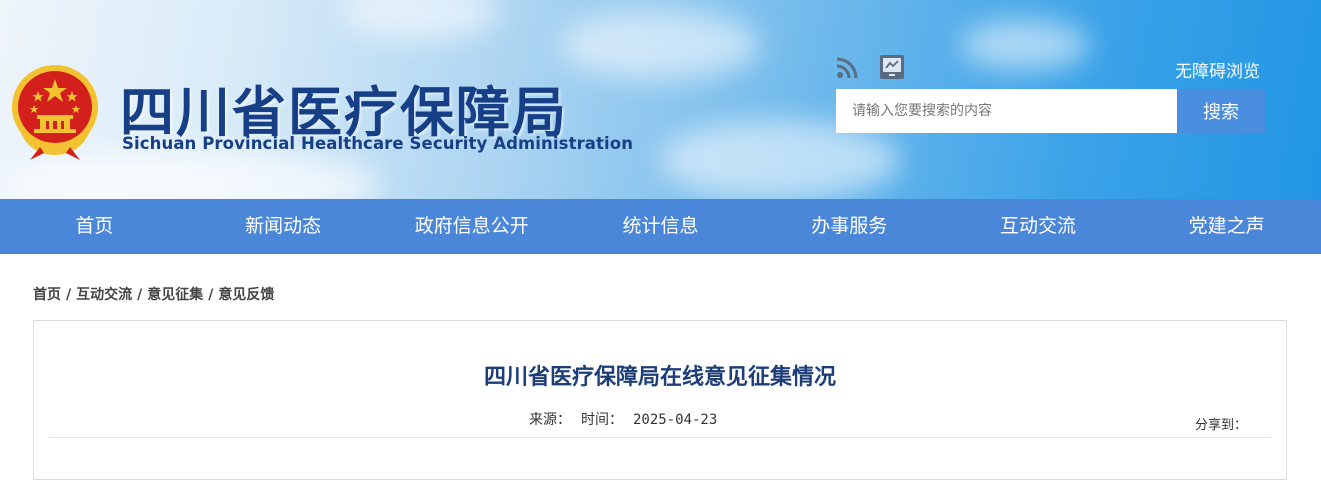  Describe the element at coordinates (47, 295) in the screenshot. I see `breadcrumb-home: 首页` at that location.